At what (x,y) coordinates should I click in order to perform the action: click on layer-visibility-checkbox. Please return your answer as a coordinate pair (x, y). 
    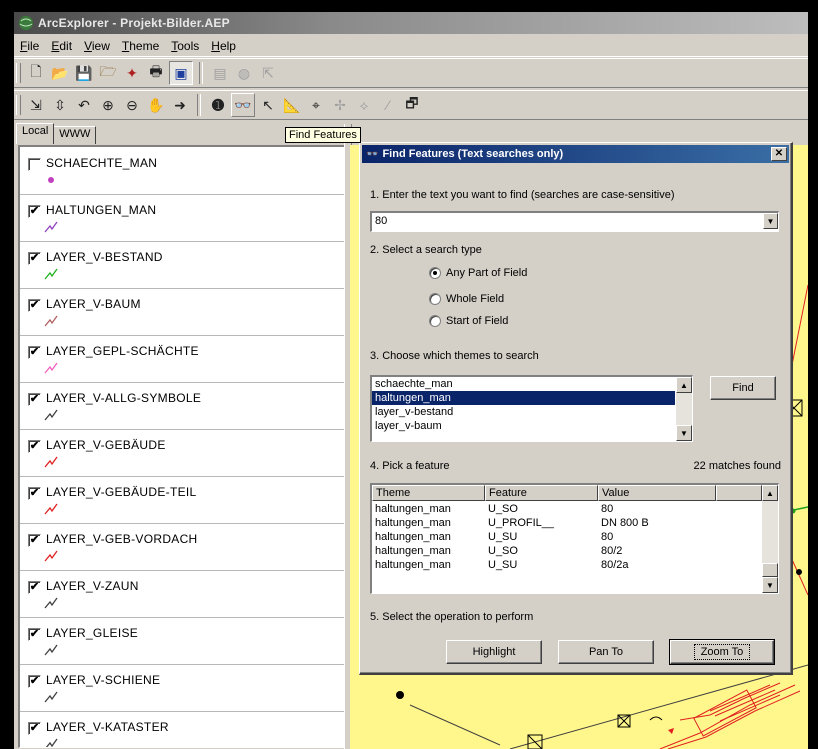
    Looking at the image, I should click on (34, 164).